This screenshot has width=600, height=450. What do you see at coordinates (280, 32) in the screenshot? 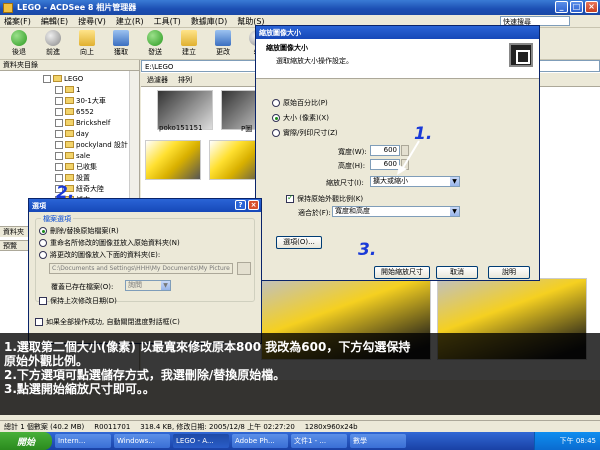
I see `resize-dialog-title: 縮放圖像大小` at bounding box center [280, 32].